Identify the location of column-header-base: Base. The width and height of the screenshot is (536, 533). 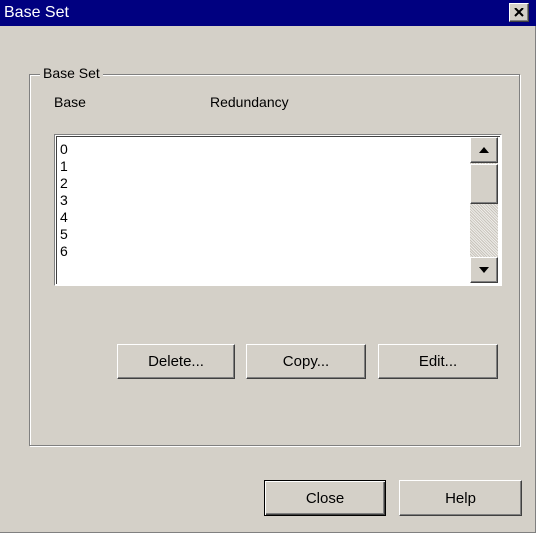
(70, 102).